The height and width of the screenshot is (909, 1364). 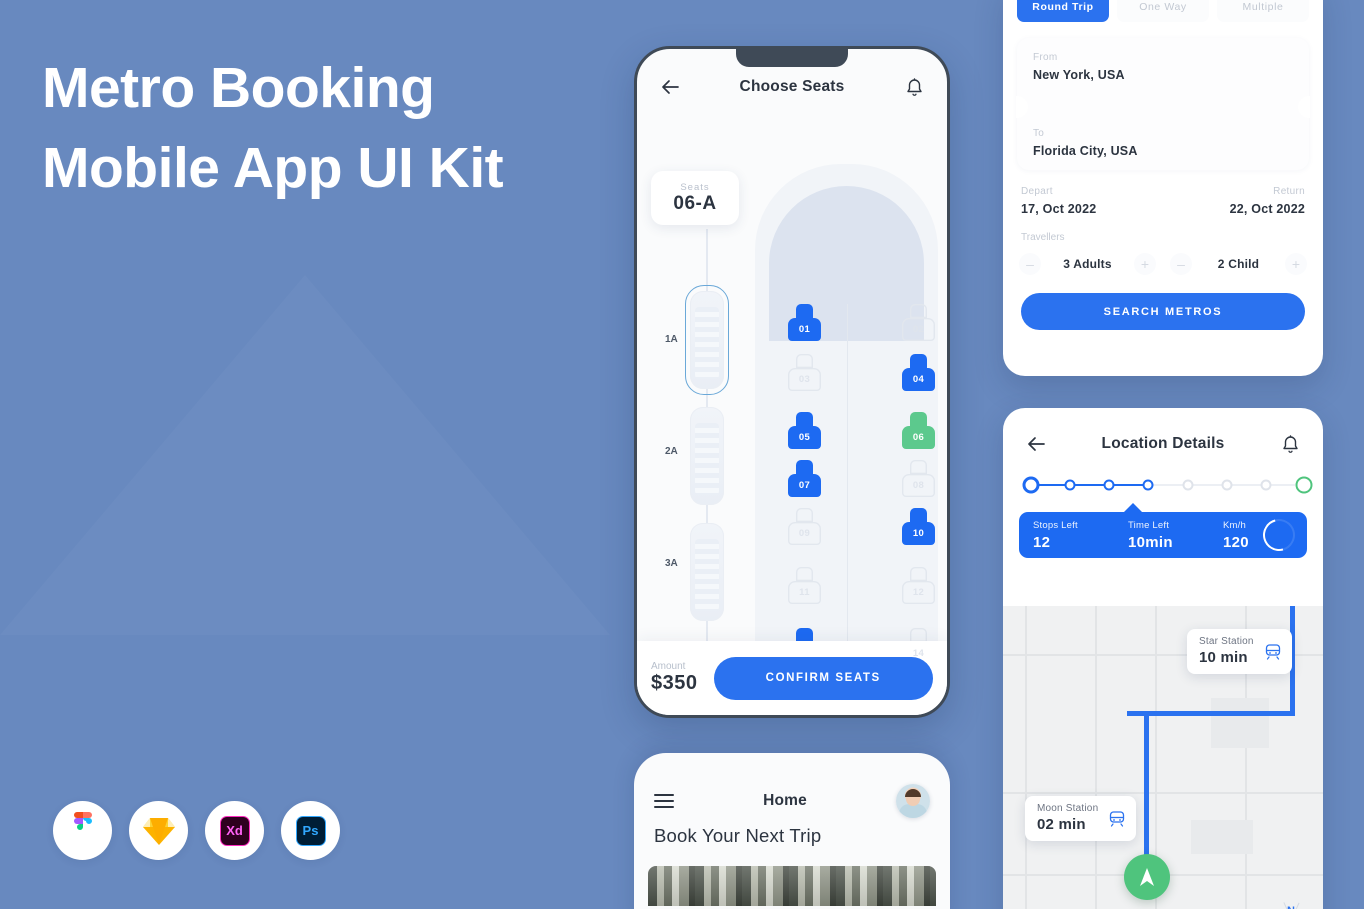 I want to click on adults-decrement-button: –, so click(x=1030, y=264).